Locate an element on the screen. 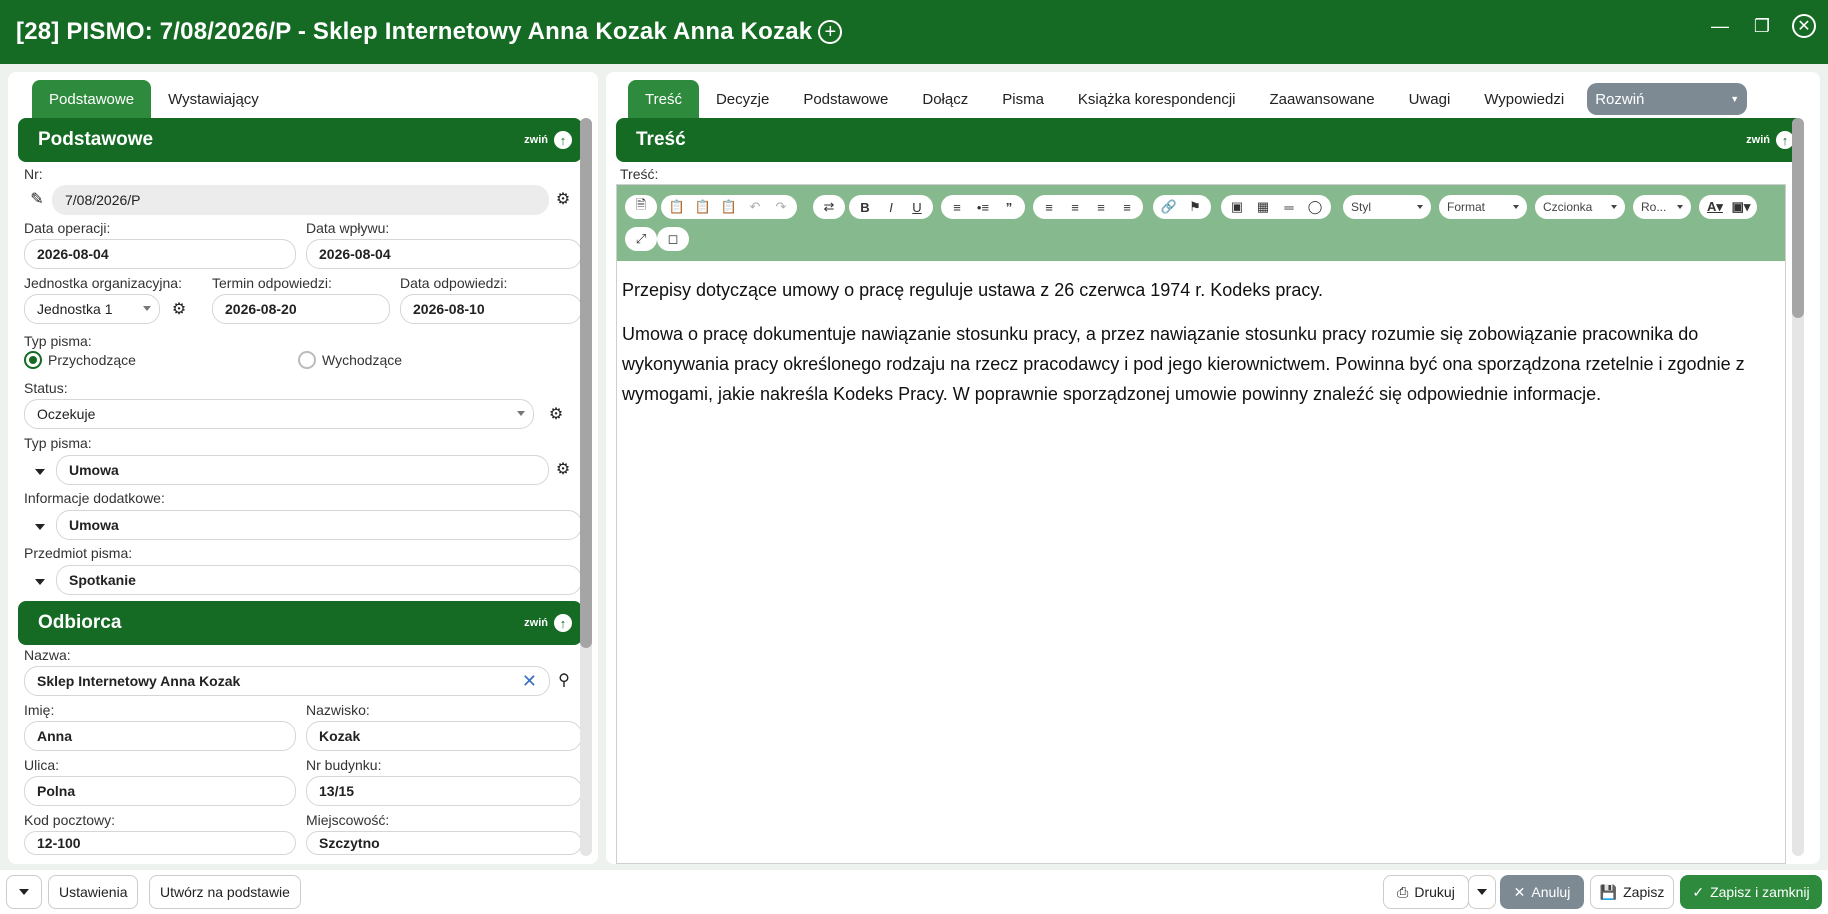  align-left-icon: ≡ is located at coordinates (1049, 207).